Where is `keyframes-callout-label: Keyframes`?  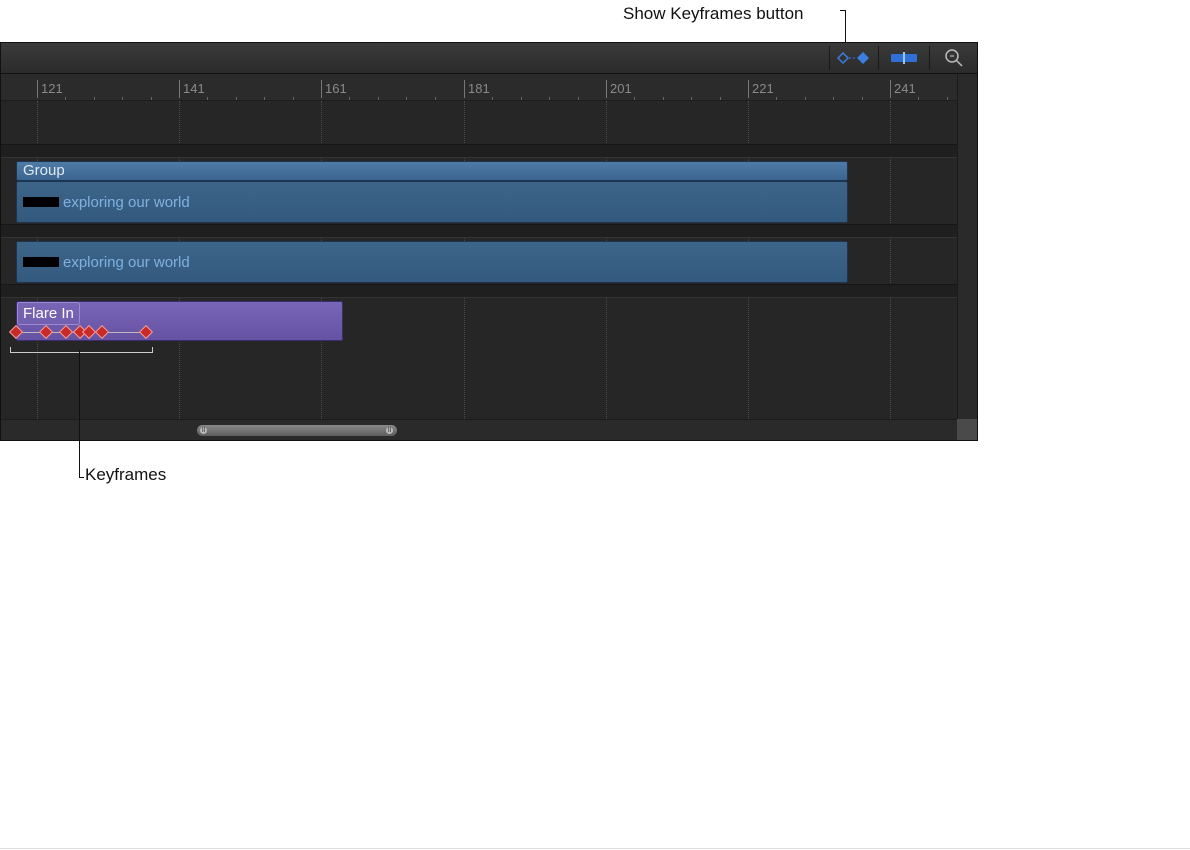
keyframes-callout-label: Keyframes is located at coordinates (126, 474).